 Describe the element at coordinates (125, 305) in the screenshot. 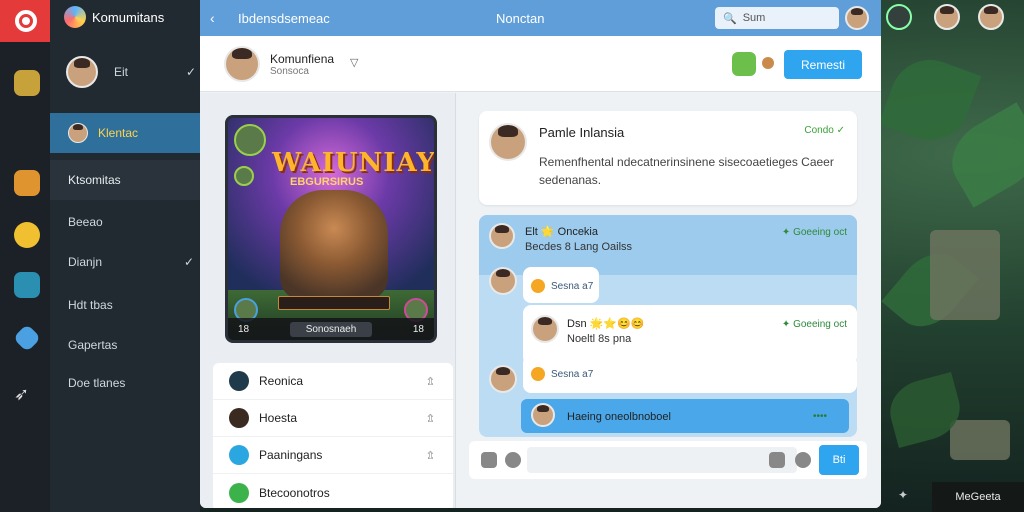

I see `sidebar-item-hdt-tbas: Hdt tbas` at that location.